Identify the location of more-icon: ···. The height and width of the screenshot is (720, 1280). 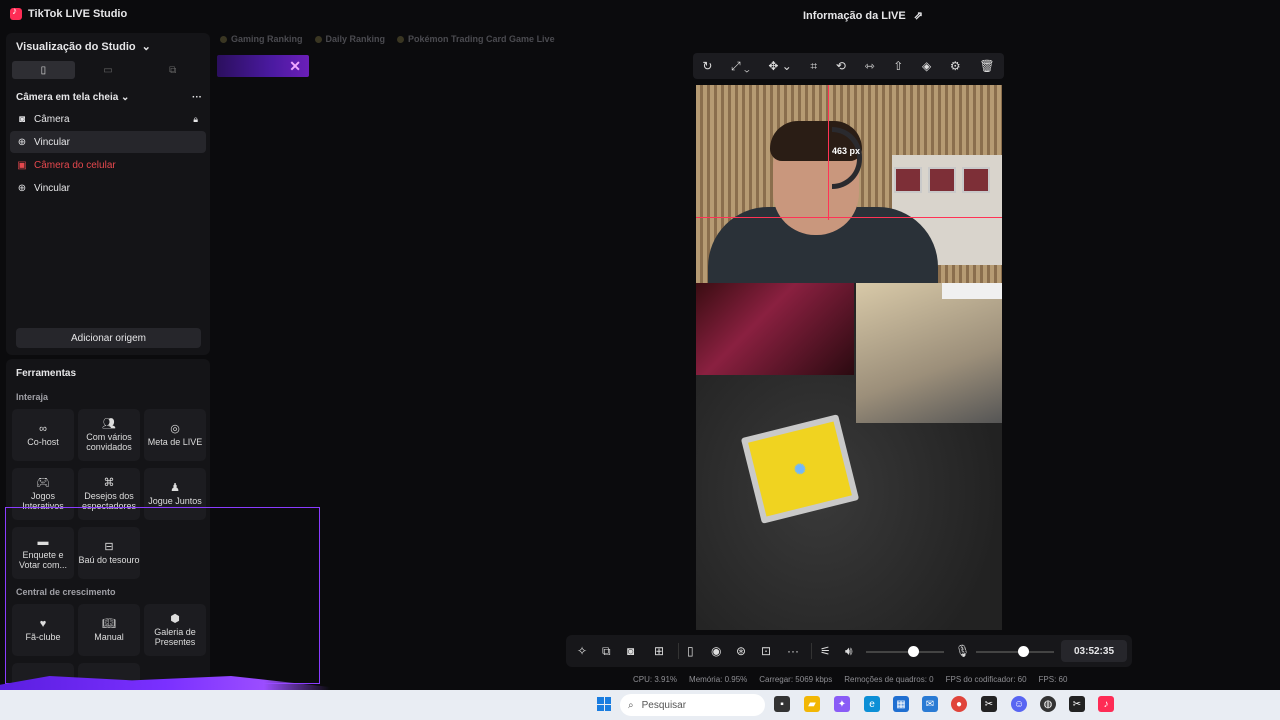
(793, 651).